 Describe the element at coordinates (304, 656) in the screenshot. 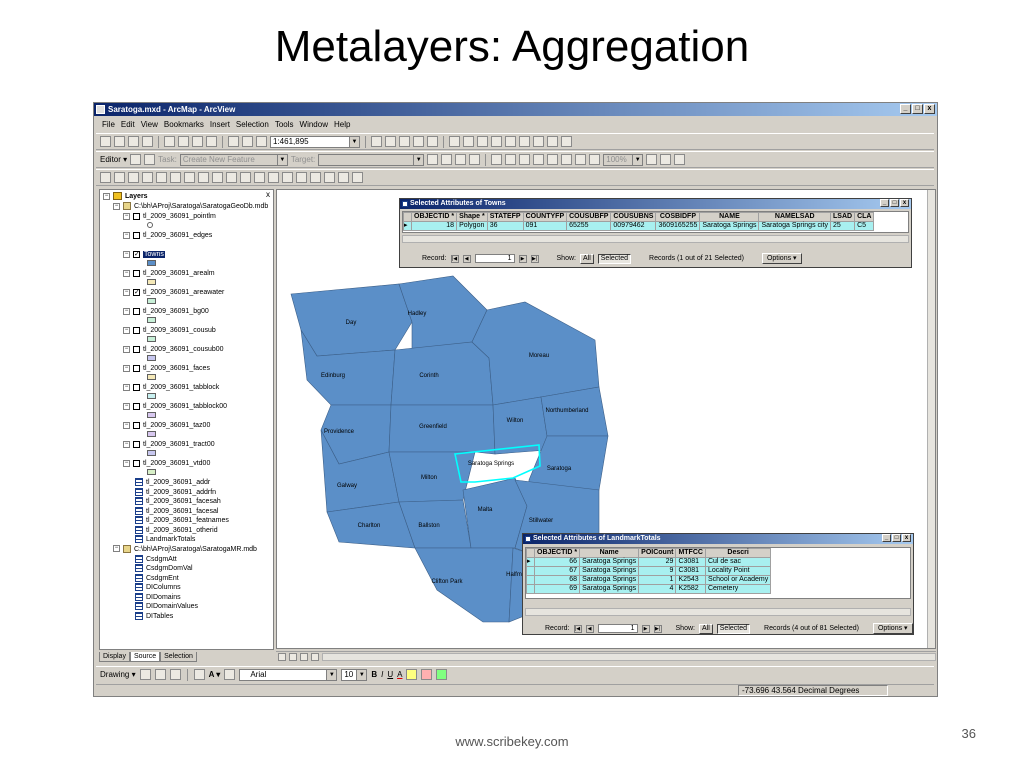

I see `refresh-icon` at that location.